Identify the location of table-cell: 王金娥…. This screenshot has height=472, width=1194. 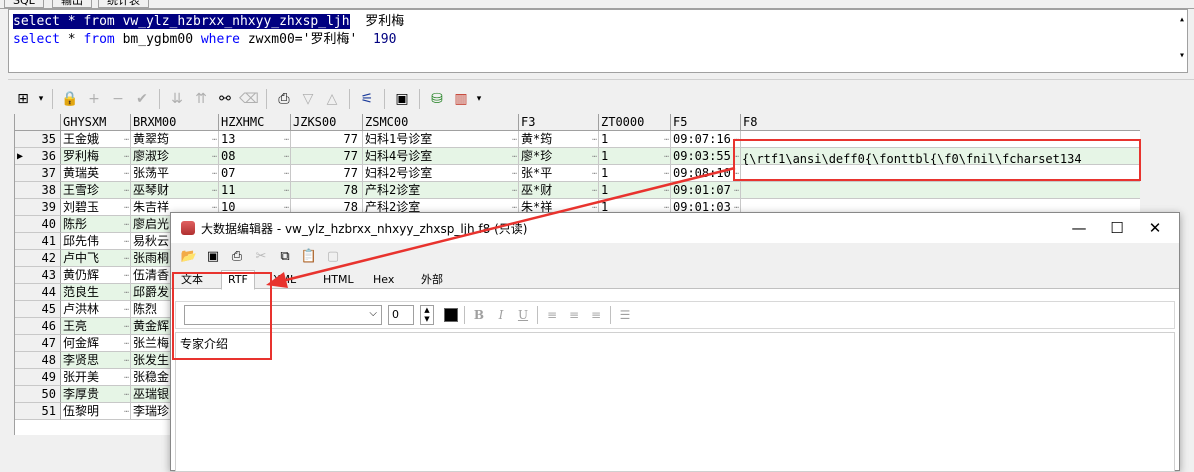
(96, 139).